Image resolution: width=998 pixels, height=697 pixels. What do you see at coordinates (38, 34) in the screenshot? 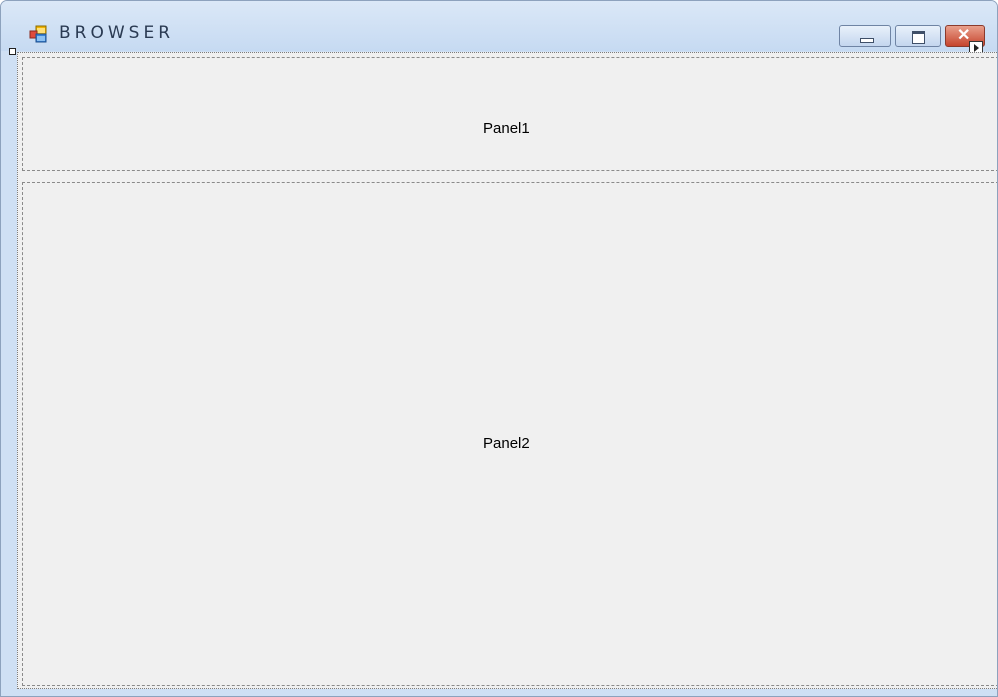
I see `app-icon` at bounding box center [38, 34].